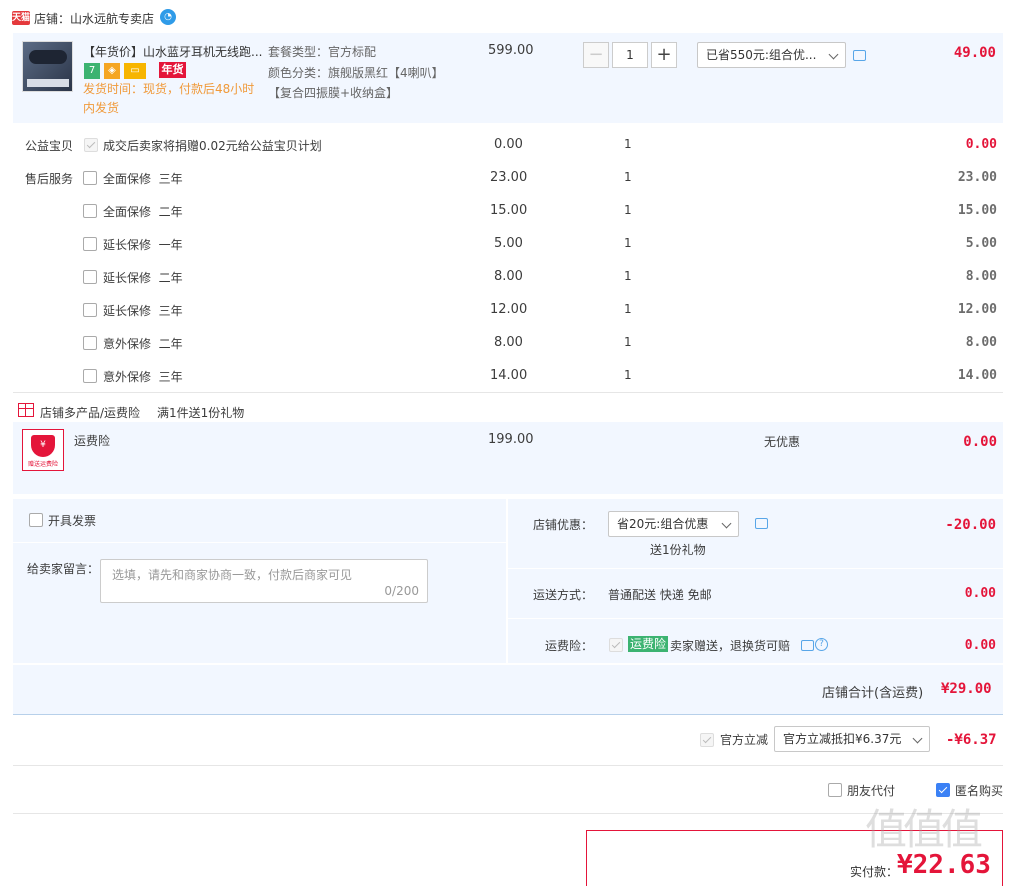  What do you see at coordinates (569, 646) in the screenshot?
I see `freight-label: 运费险：` at bounding box center [569, 646].